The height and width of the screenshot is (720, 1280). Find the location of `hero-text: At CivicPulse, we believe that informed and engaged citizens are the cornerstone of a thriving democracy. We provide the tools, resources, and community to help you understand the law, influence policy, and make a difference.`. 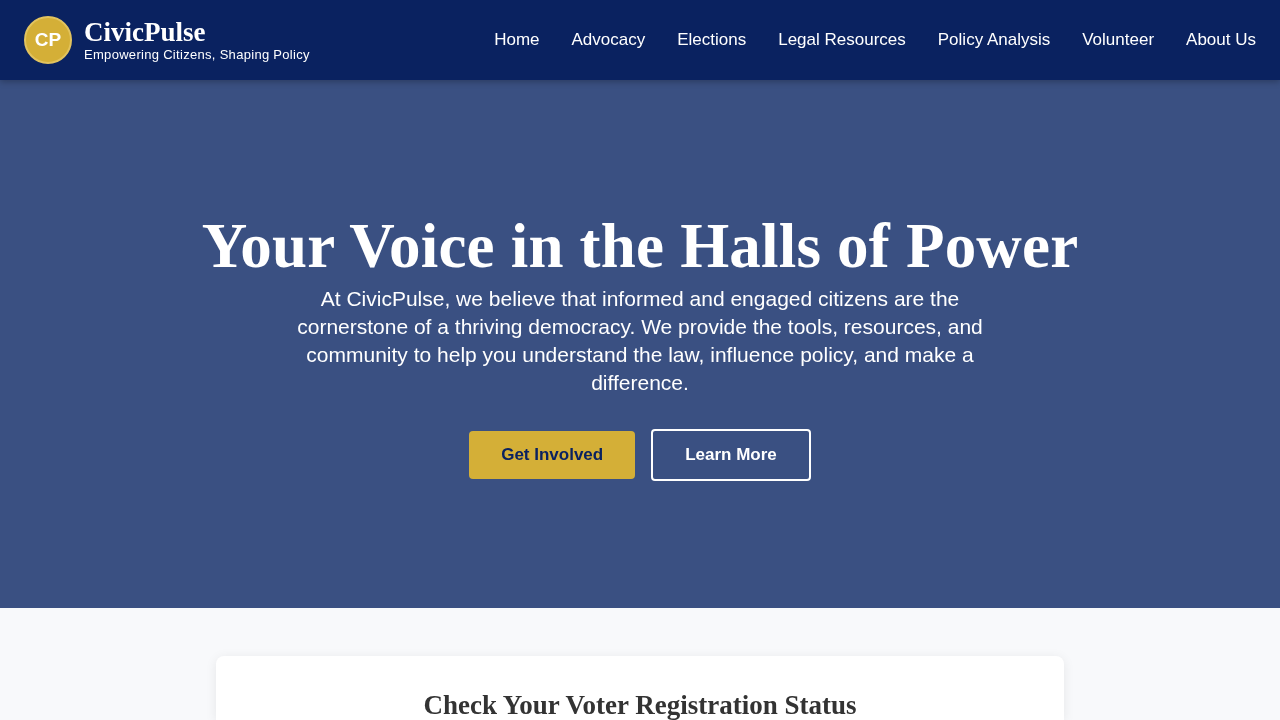

hero-text: At CivicPulse, we believe that informed and engaged citizens are the cornerstone of a thriving democracy. We provide the tools, resources, and community to help you understand the law, influence policy, and make a difference. is located at coordinates (640, 341).